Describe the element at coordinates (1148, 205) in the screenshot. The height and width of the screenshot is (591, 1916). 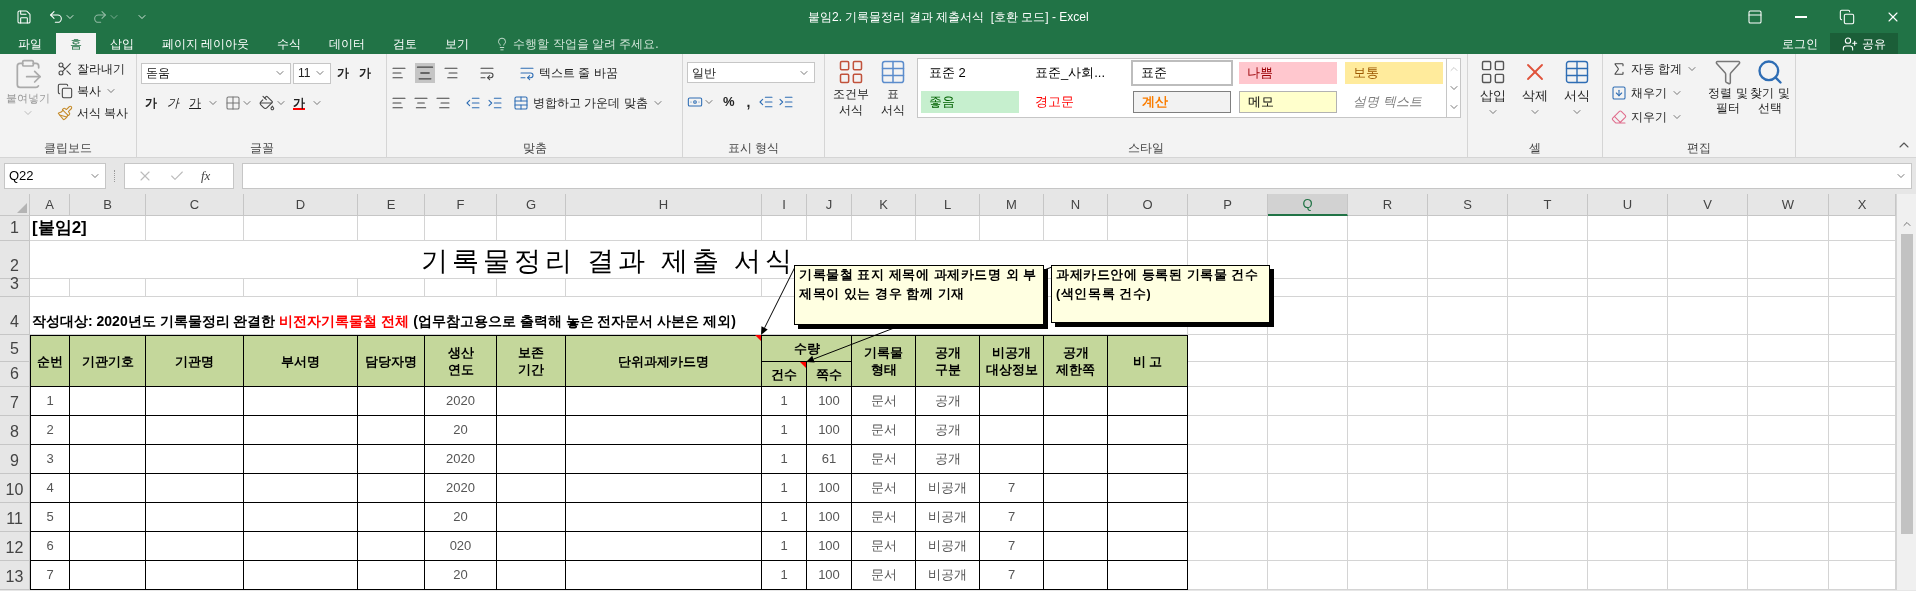
I see `column-header: O` at that location.